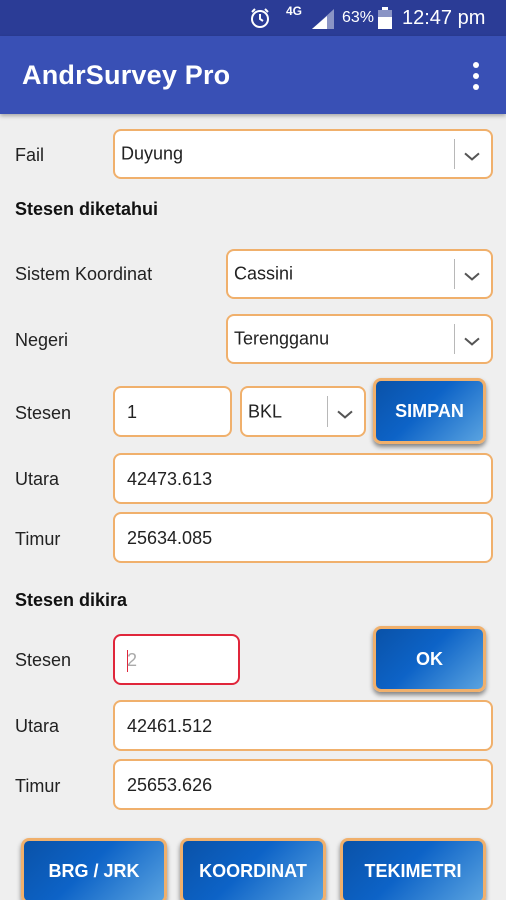  Describe the element at coordinates (132, 411) in the screenshot. I see `known-station-value: 1` at that location.